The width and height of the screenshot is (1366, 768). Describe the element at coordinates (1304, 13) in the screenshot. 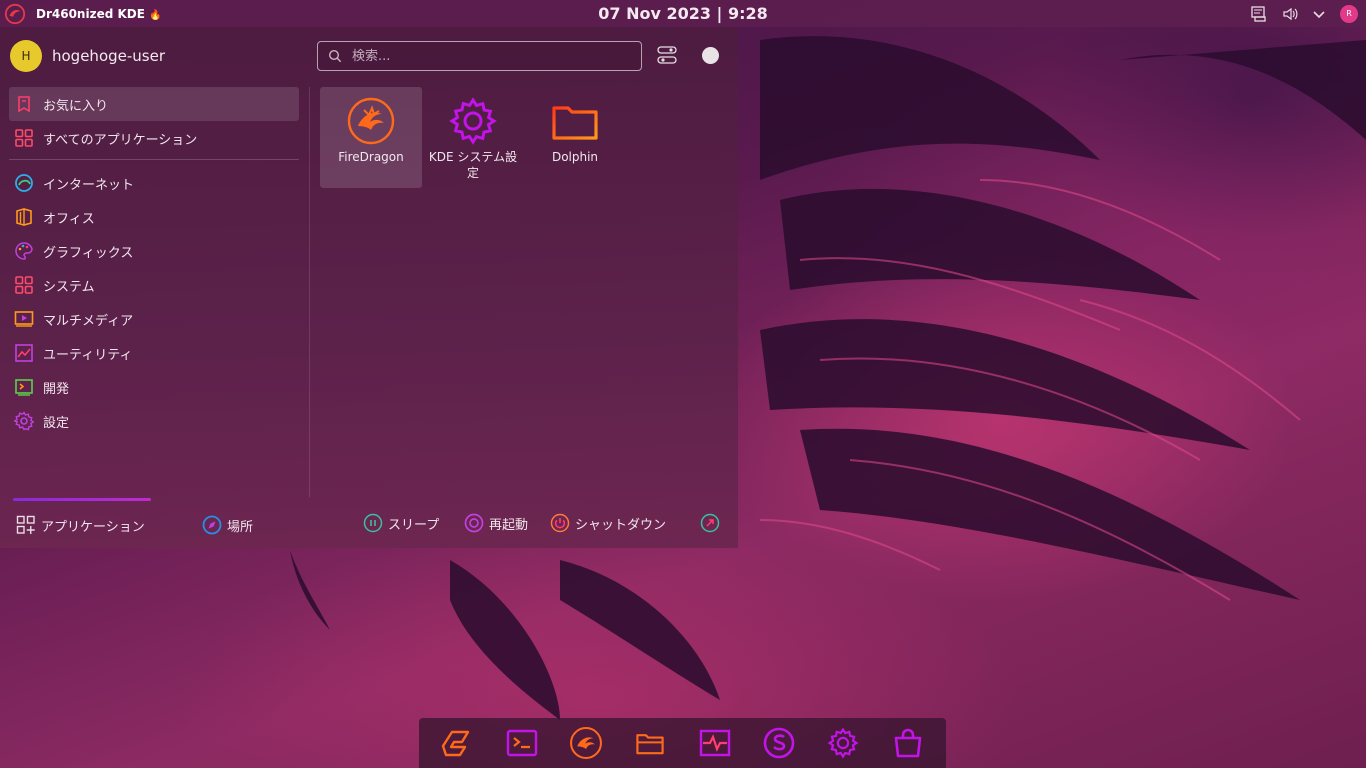

I see `system-tray: R` at that location.